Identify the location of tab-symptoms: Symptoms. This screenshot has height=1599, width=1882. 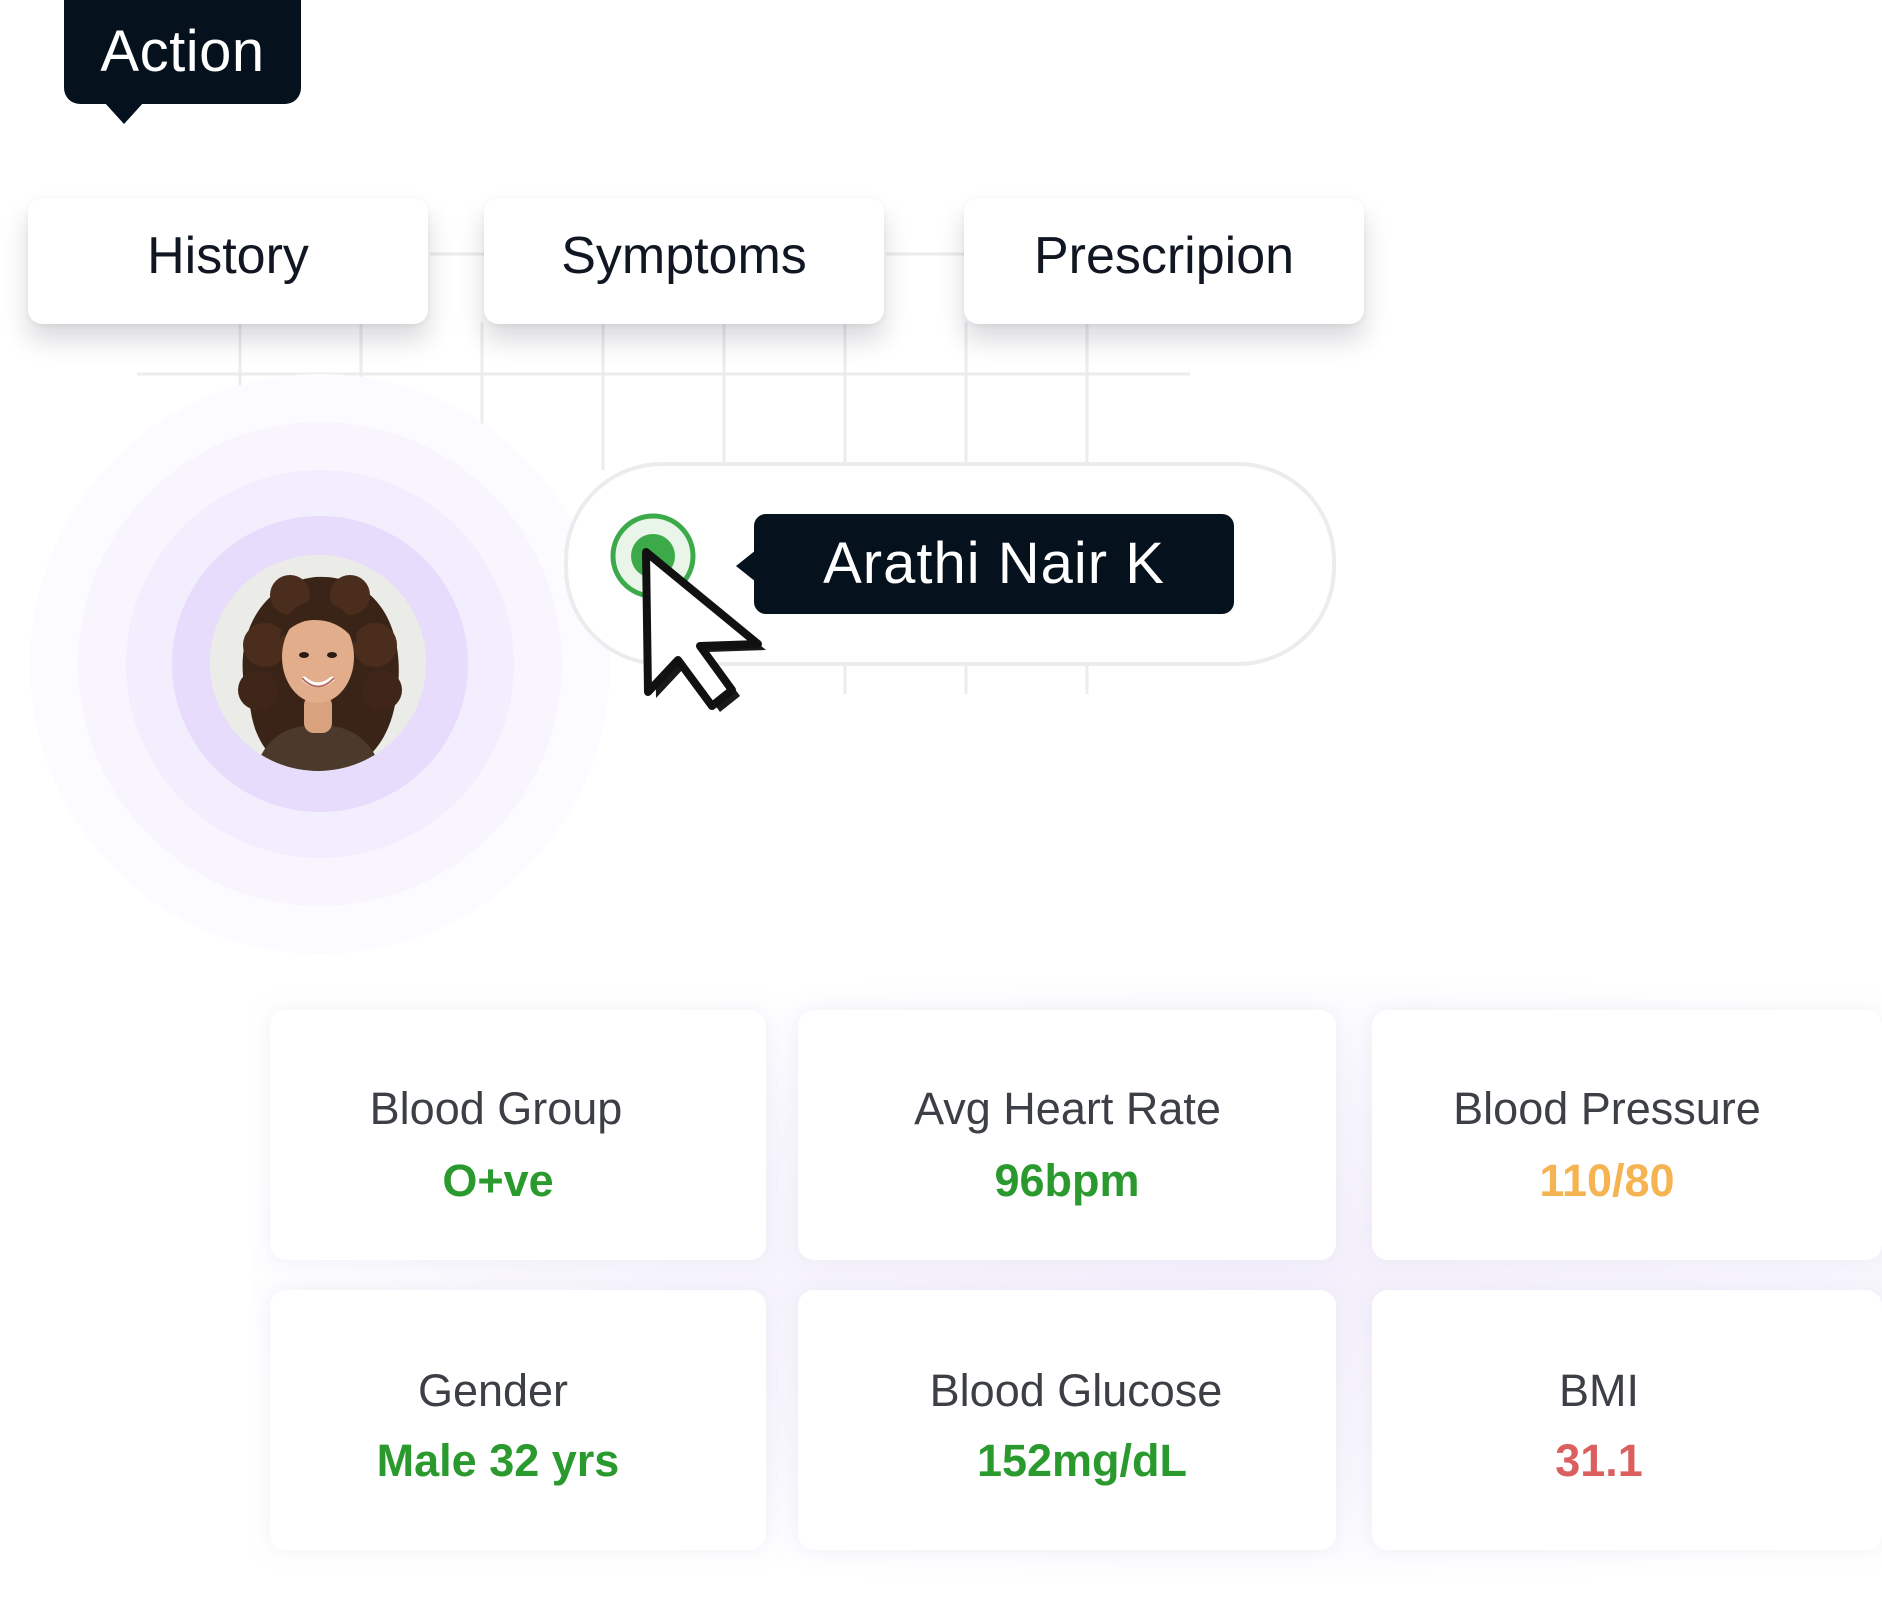
(684, 261).